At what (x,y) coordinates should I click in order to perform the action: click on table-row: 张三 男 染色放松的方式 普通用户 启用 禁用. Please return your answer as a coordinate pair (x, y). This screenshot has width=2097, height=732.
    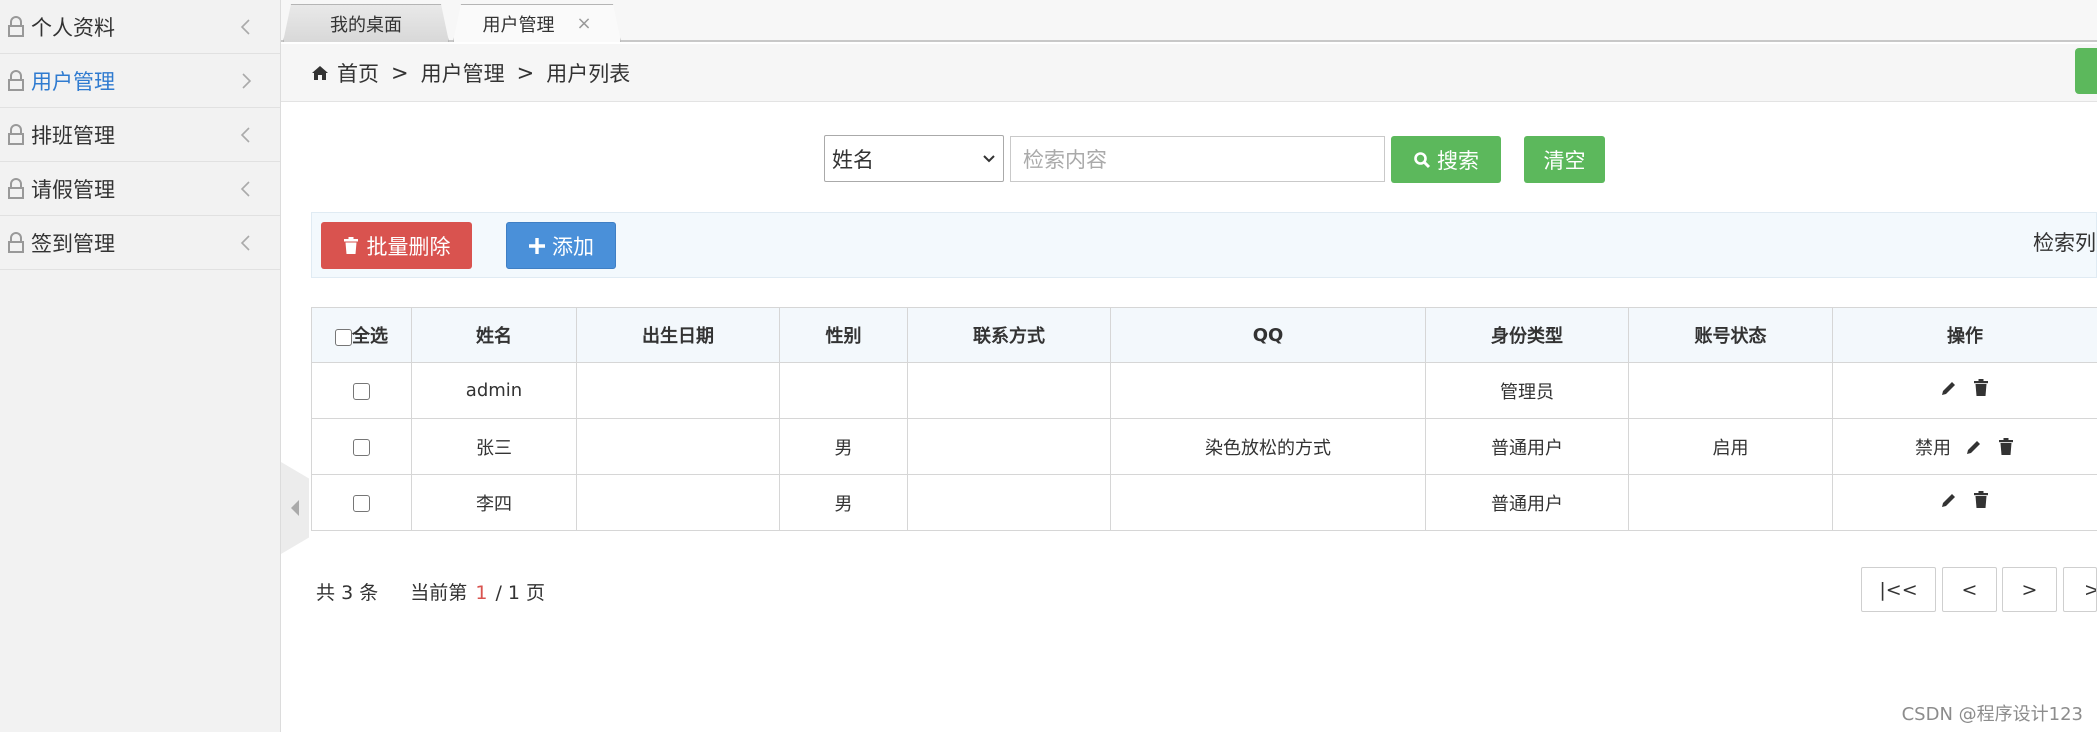
    Looking at the image, I should click on (1204, 446).